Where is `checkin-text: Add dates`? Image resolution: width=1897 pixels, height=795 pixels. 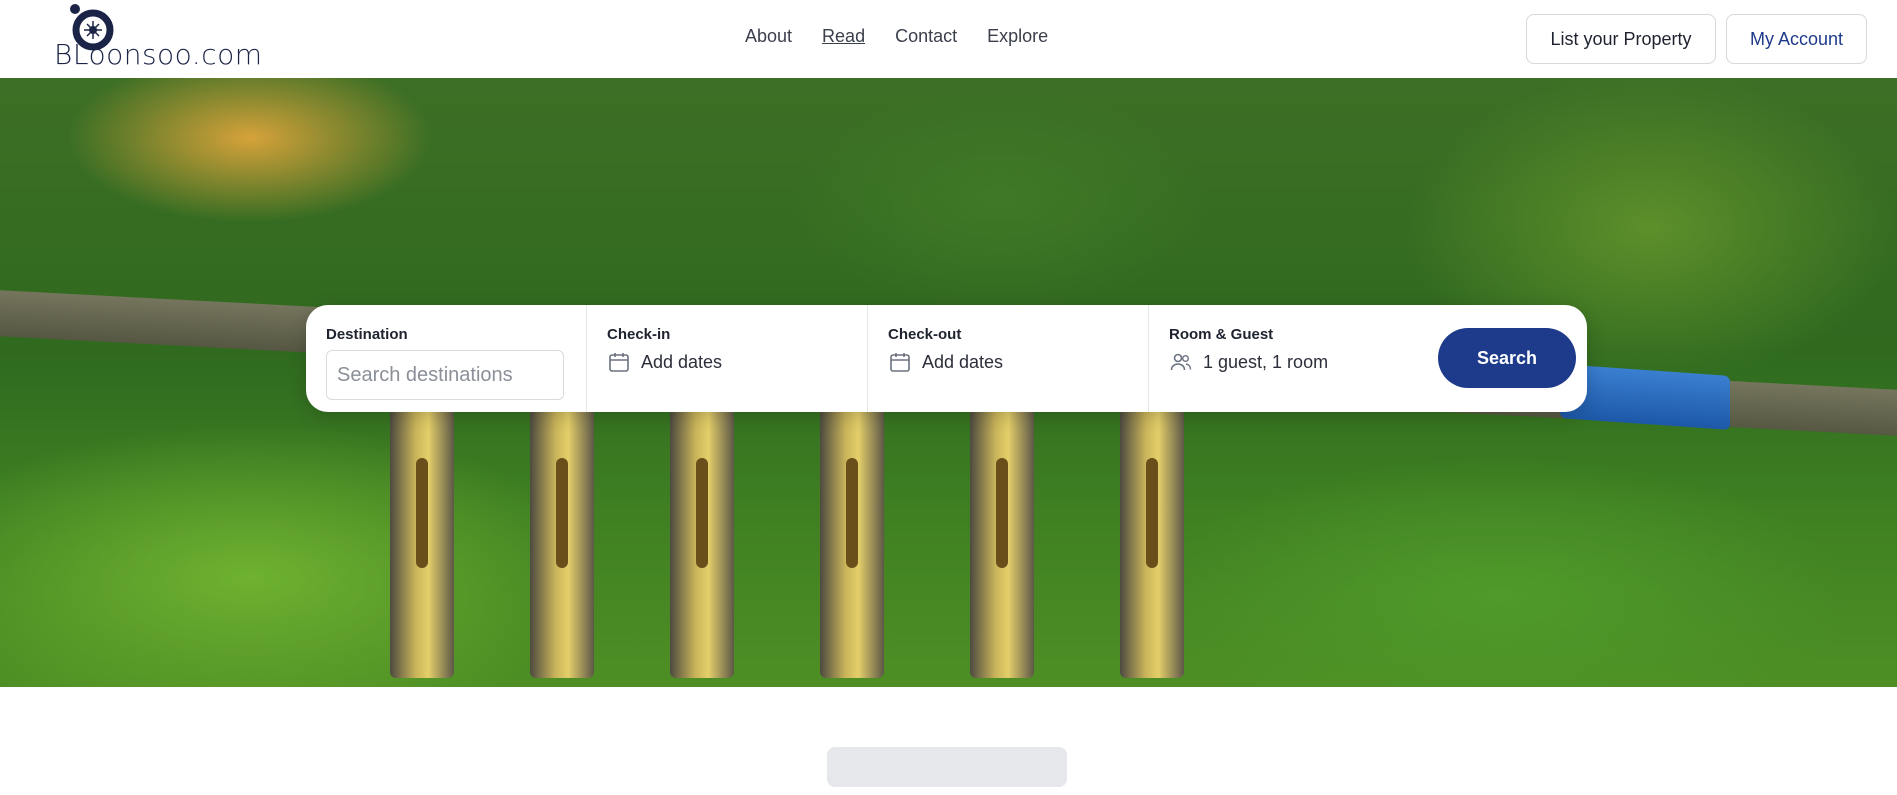 checkin-text: Add dates is located at coordinates (682, 361).